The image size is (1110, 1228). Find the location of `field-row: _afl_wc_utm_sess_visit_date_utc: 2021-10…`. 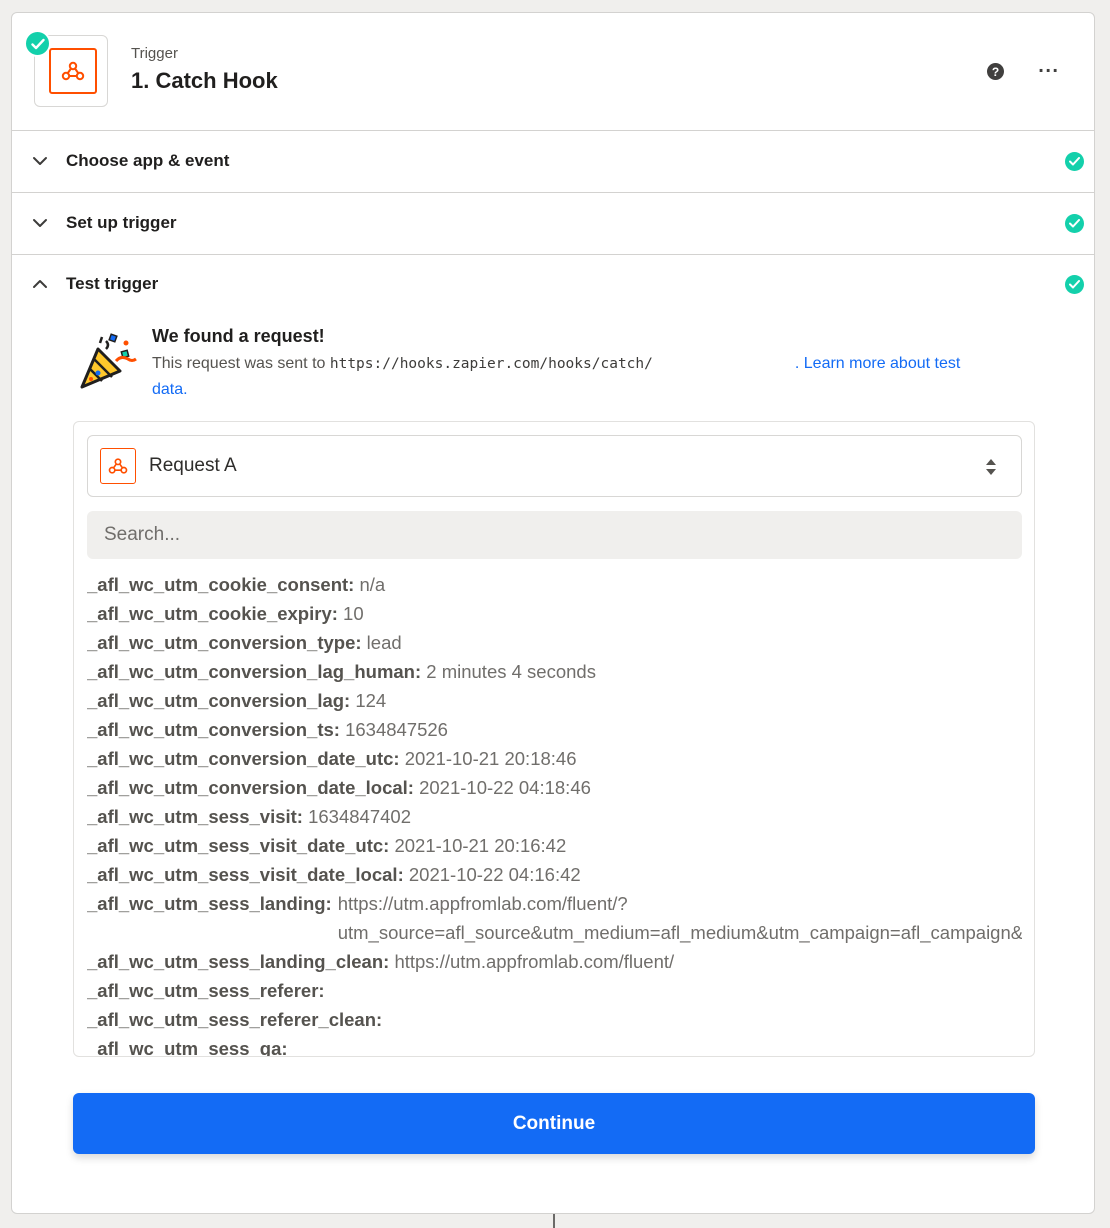

field-row: _afl_wc_utm_sess_visit_date_utc: 2021-10… is located at coordinates (554, 845).